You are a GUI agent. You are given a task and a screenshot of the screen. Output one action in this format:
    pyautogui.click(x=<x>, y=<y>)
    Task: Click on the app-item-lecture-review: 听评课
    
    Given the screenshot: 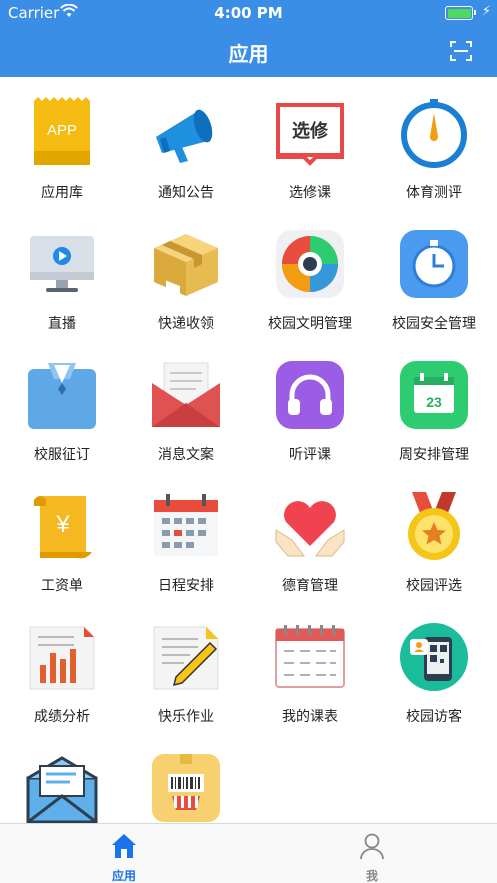 What is the action you would take?
    pyautogui.click(x=310, y=404)
    